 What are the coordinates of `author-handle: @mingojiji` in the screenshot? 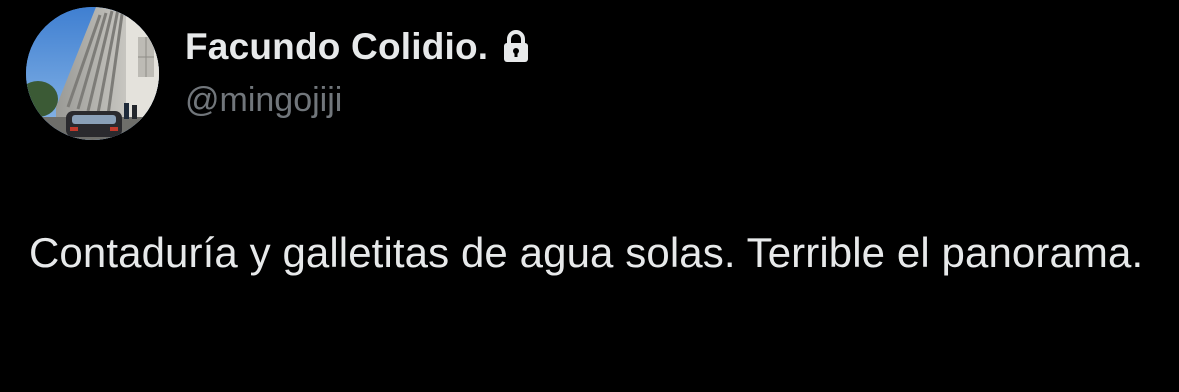 It's located at (263, 100).